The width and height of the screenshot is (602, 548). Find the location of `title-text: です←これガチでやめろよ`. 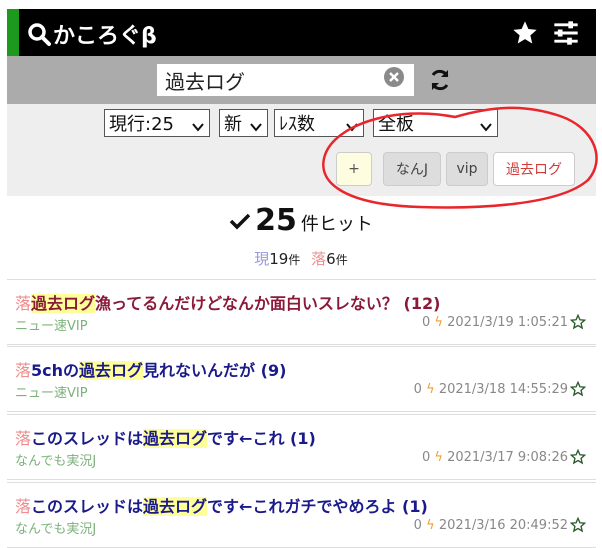

title-text: です←これガチでやめろよ is located at coordinates (302, 506).